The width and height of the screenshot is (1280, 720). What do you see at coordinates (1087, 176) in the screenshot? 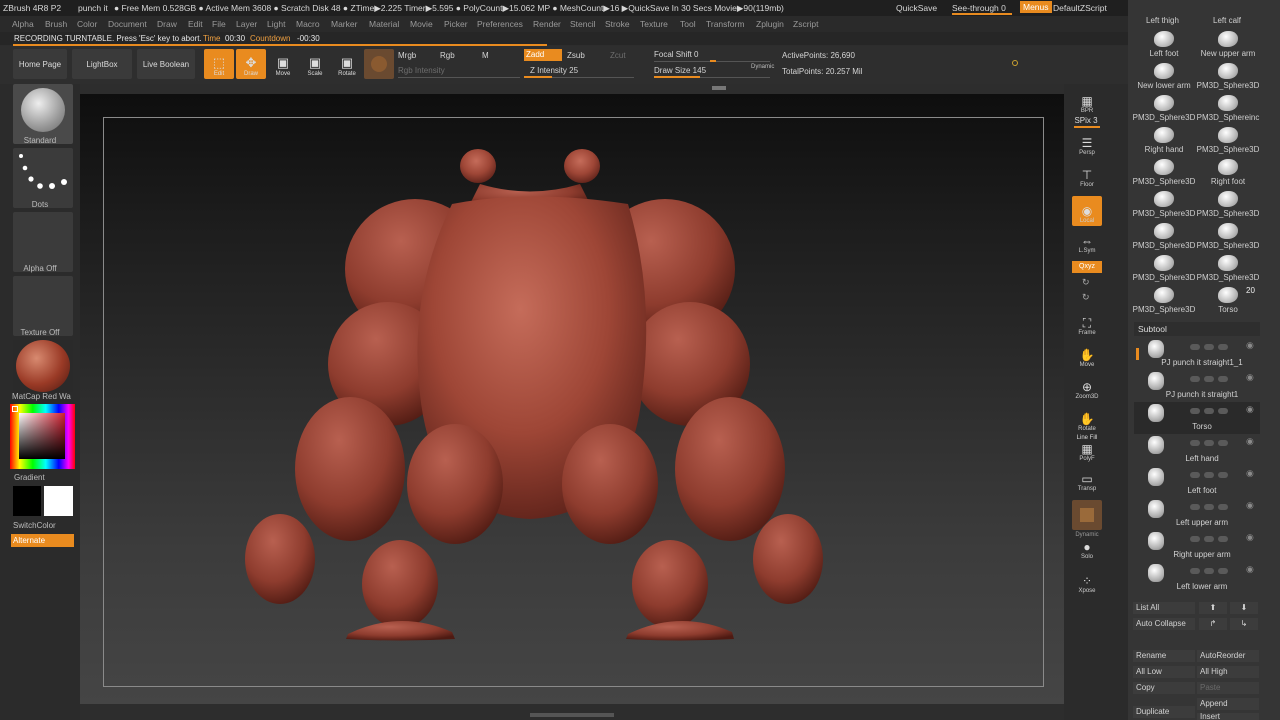
I see `floor-button: ⊤ Floor` at bounding box center [1087, 176].